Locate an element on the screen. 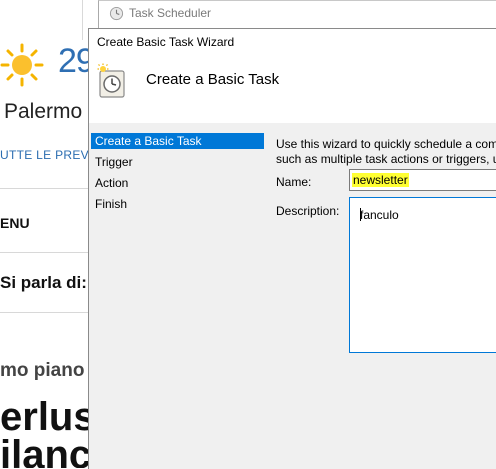 The width and height of the screenshot is (496, 469). task-scheduler-window: Task Scheduler is located at coordinates (297, 14).